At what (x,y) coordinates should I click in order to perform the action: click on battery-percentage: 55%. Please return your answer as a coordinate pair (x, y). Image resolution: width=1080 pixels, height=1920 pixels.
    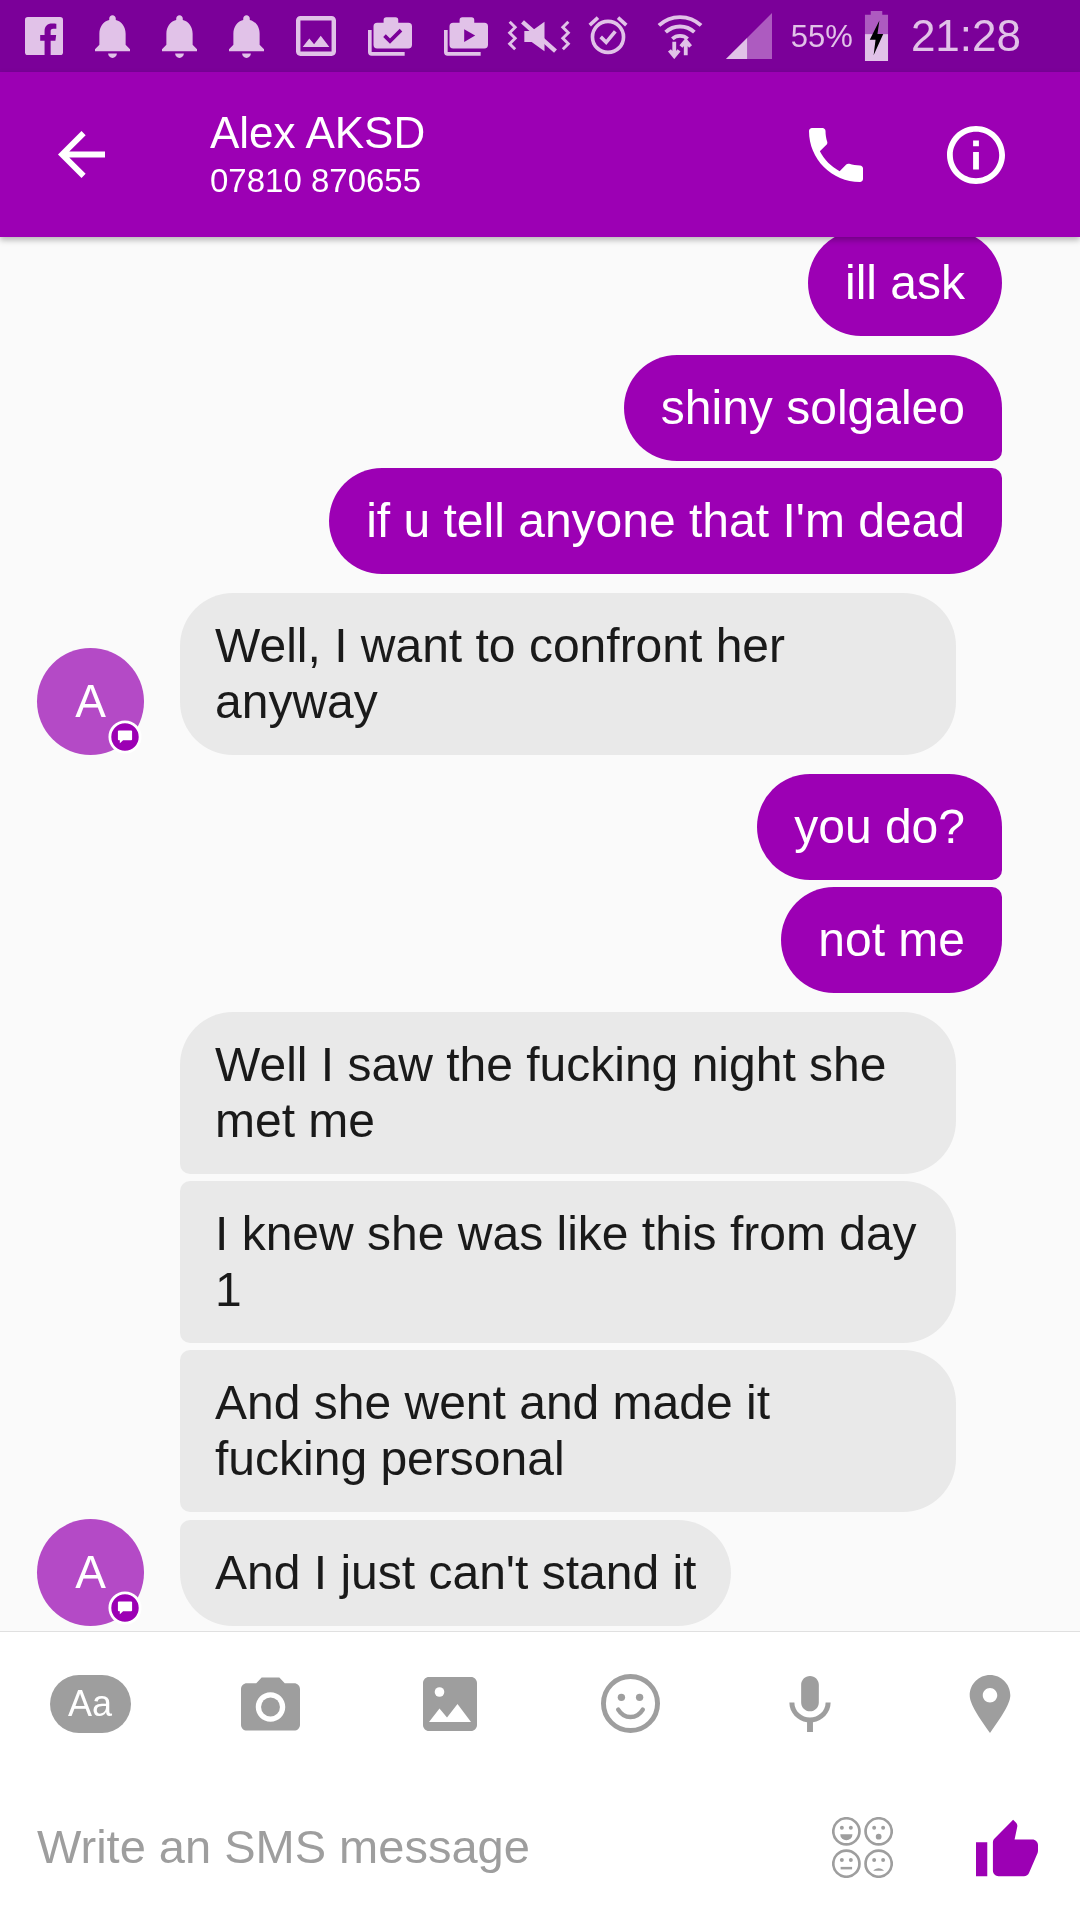
    Looking at the image, I should click on (821, 36).